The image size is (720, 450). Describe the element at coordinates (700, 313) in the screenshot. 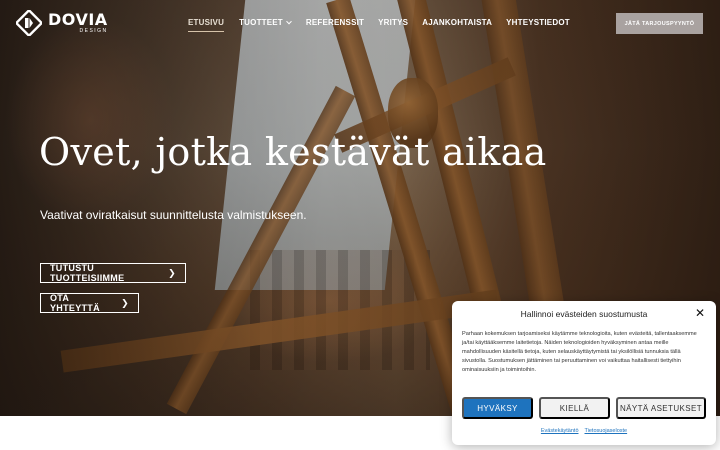

I see `close-icon: ✕` at that location.